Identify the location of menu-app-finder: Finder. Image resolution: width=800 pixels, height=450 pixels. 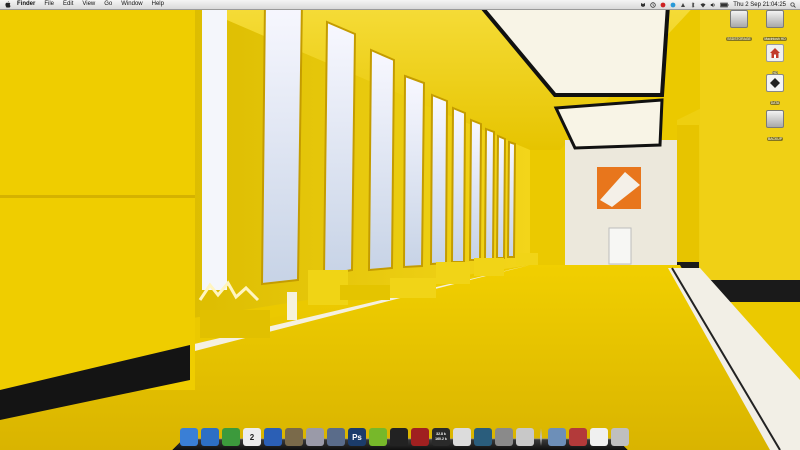
(26, 4).